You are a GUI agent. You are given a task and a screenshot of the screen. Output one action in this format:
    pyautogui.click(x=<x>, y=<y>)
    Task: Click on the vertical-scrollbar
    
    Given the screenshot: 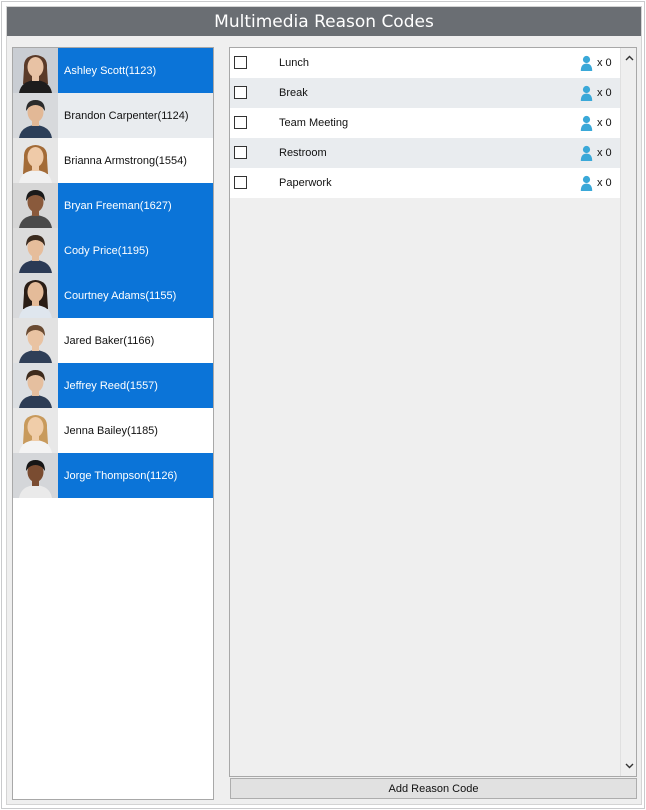 What is the action you would take?
    pyautogui.click(x=628, y=412)
    